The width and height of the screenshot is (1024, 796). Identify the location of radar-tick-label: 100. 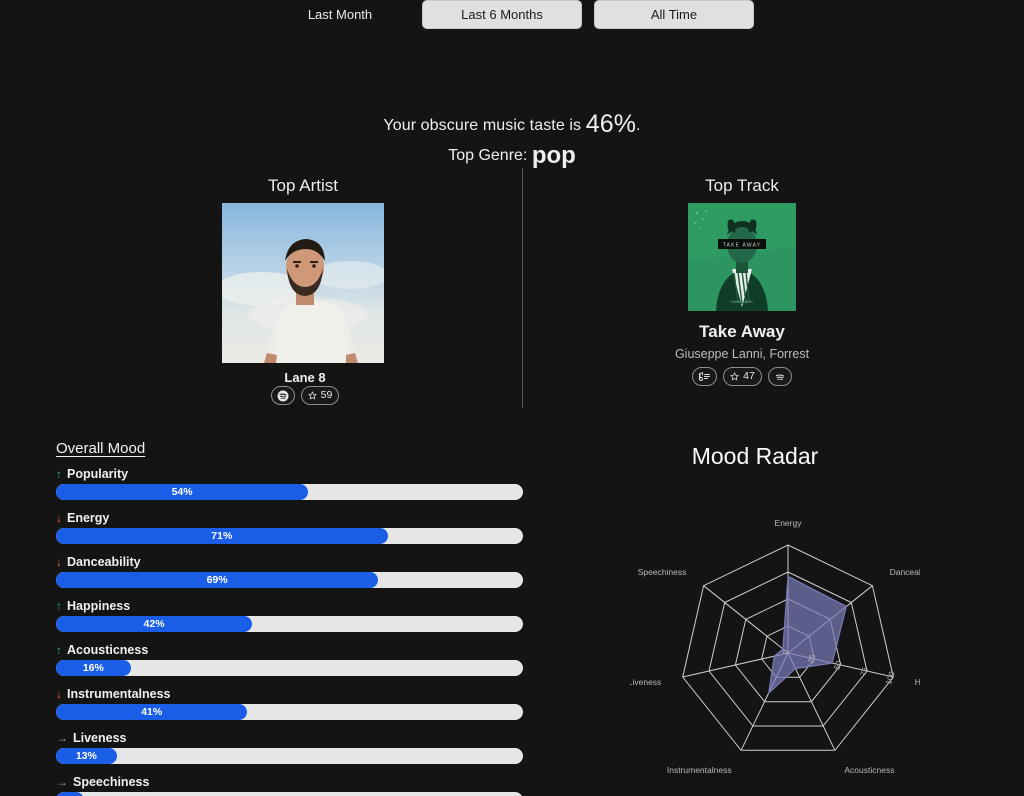
(890, 678).